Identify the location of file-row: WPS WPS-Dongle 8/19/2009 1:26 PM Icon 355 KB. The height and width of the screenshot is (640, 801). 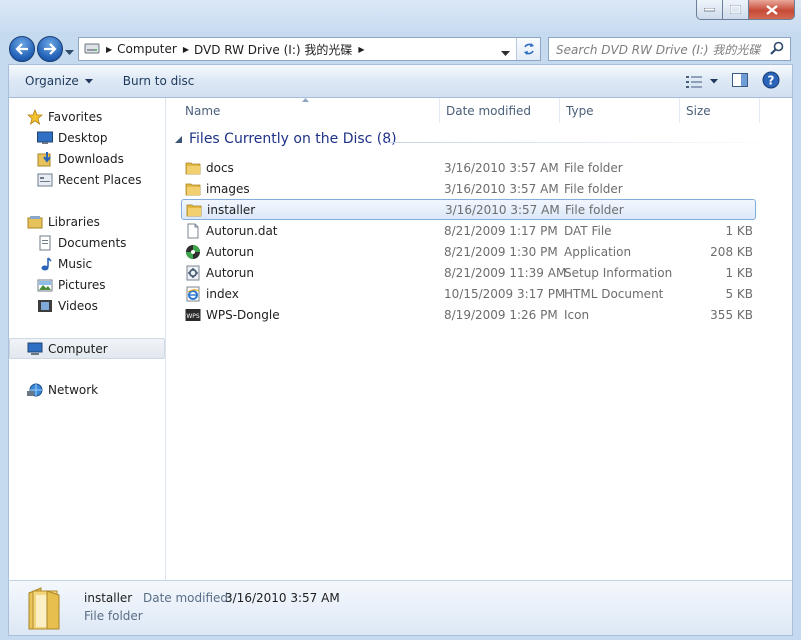
(468, 314).